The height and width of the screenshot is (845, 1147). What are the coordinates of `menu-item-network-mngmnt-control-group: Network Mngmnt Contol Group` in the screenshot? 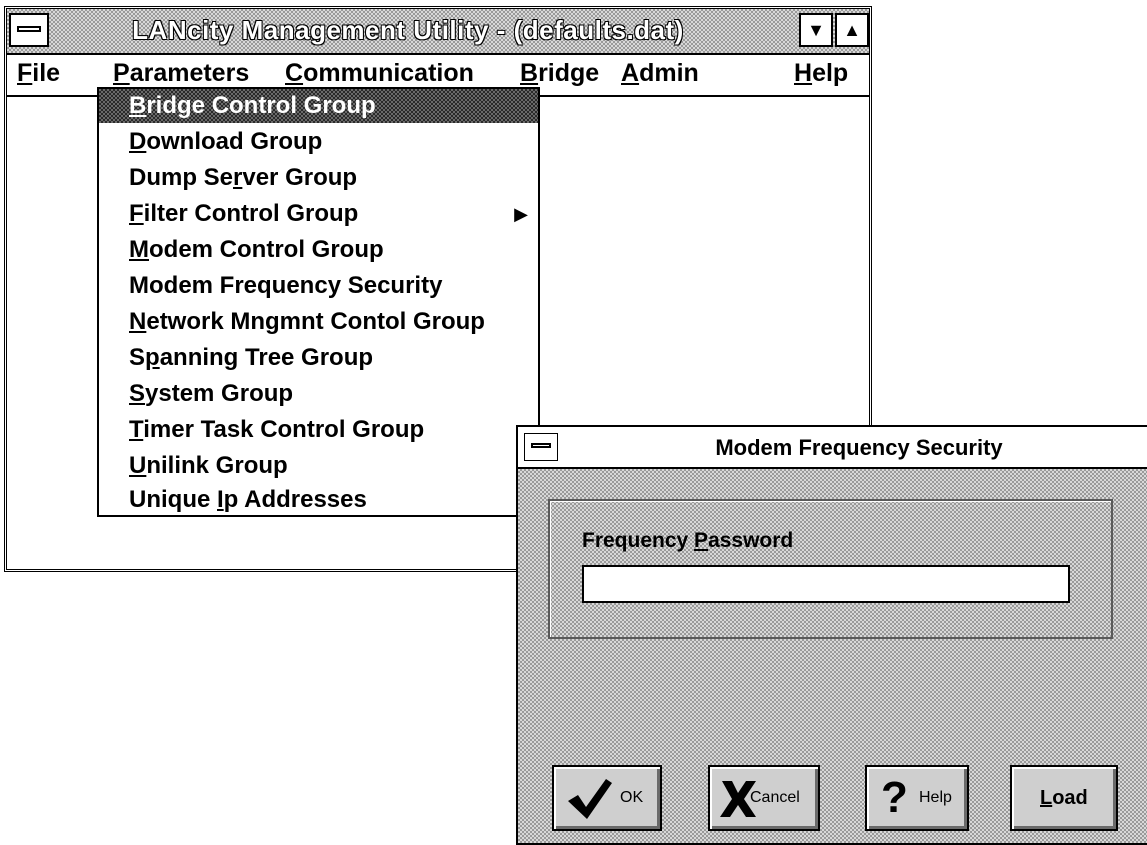 It's located at (318, 322).